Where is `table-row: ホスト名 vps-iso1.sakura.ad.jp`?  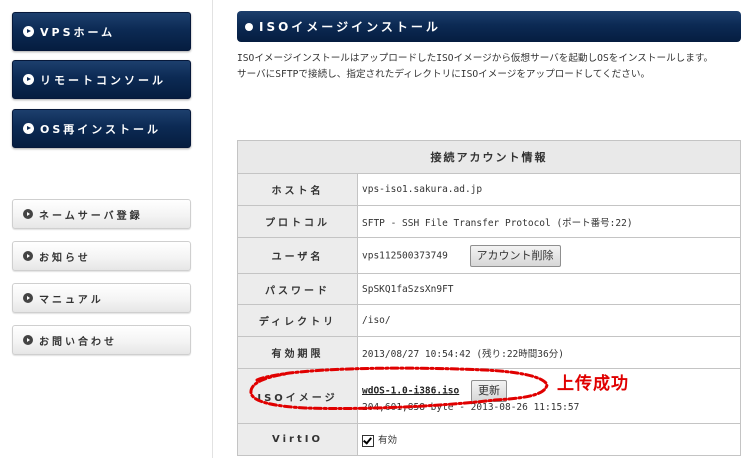 table-row: ホスト名 vps-iso1.sakura.ad.jp is located at coordinates (489, 189).